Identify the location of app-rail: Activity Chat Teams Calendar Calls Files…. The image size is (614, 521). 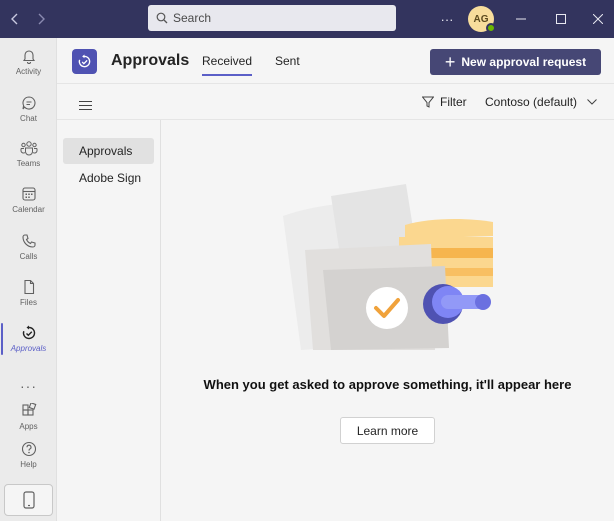
(28, 279).